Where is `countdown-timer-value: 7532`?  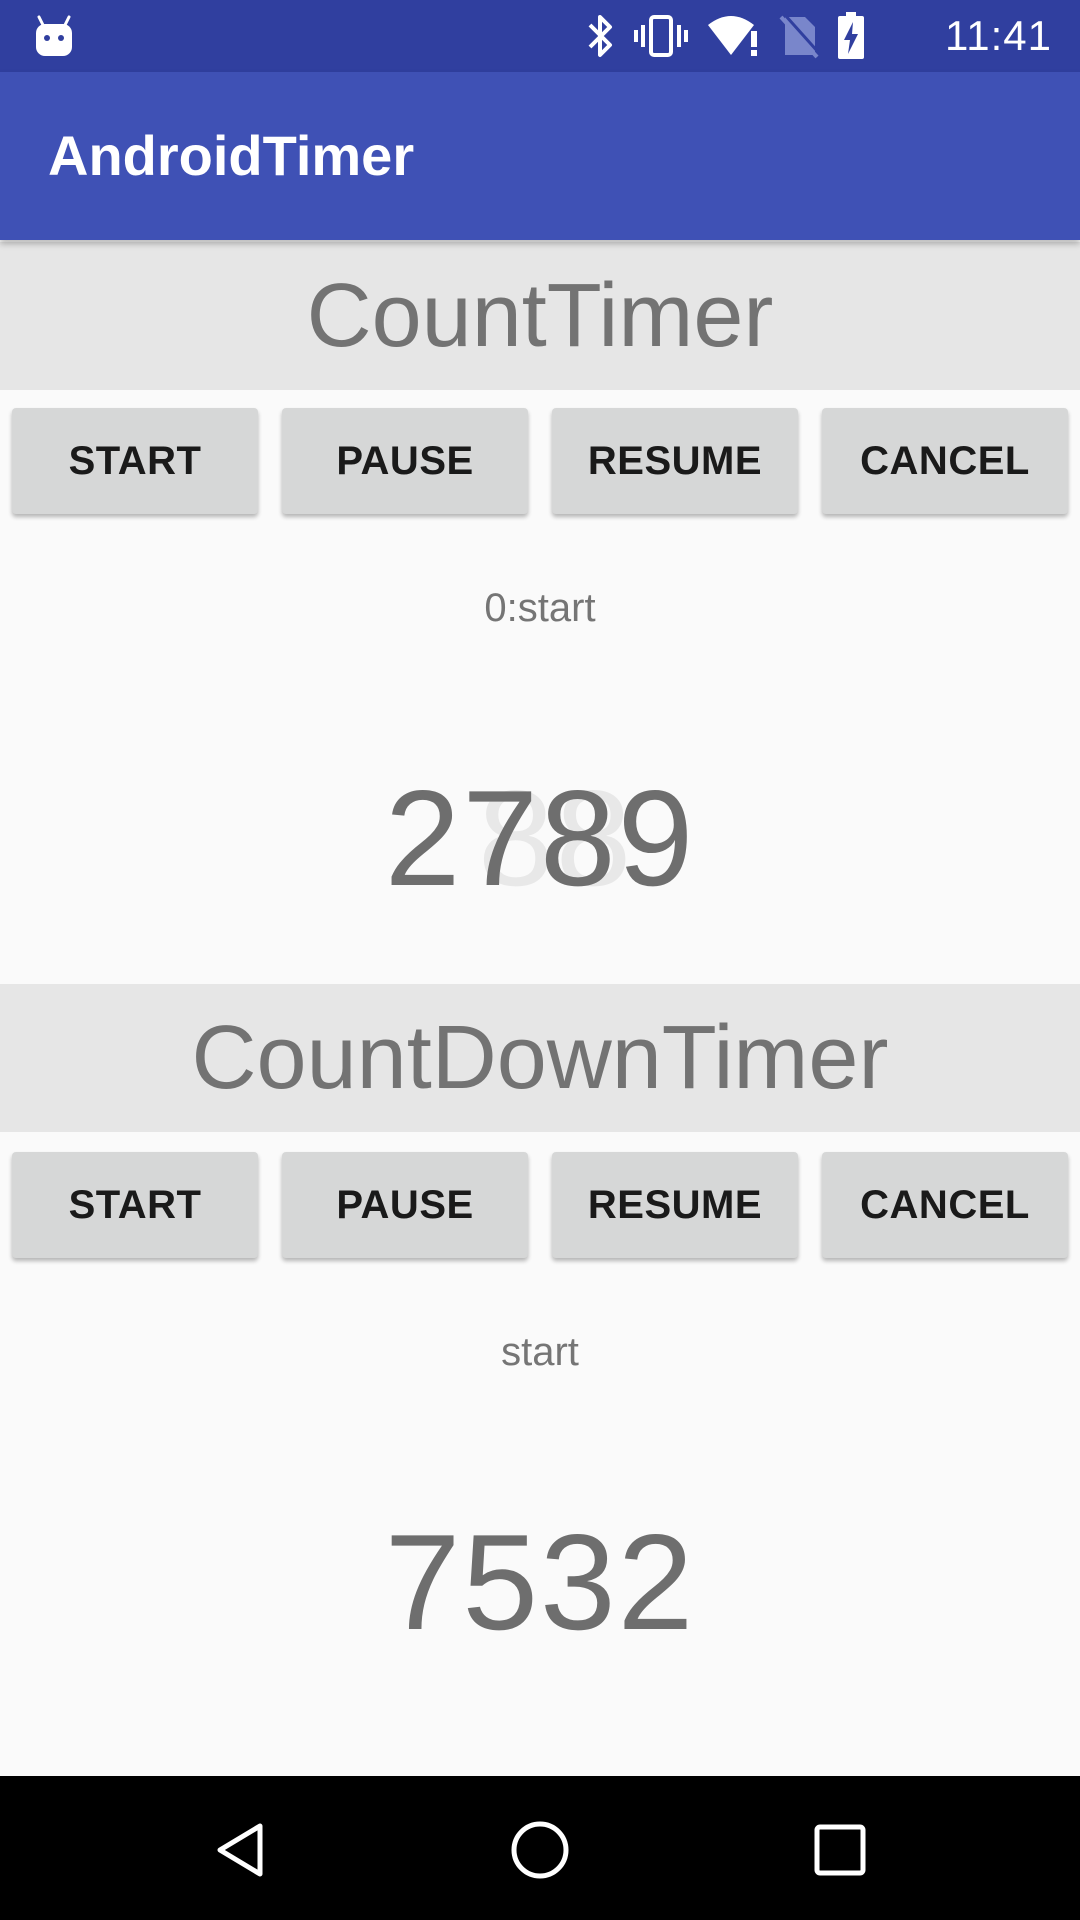 countdown-timer-value: 7532 is located at coordinates (540, 1582).